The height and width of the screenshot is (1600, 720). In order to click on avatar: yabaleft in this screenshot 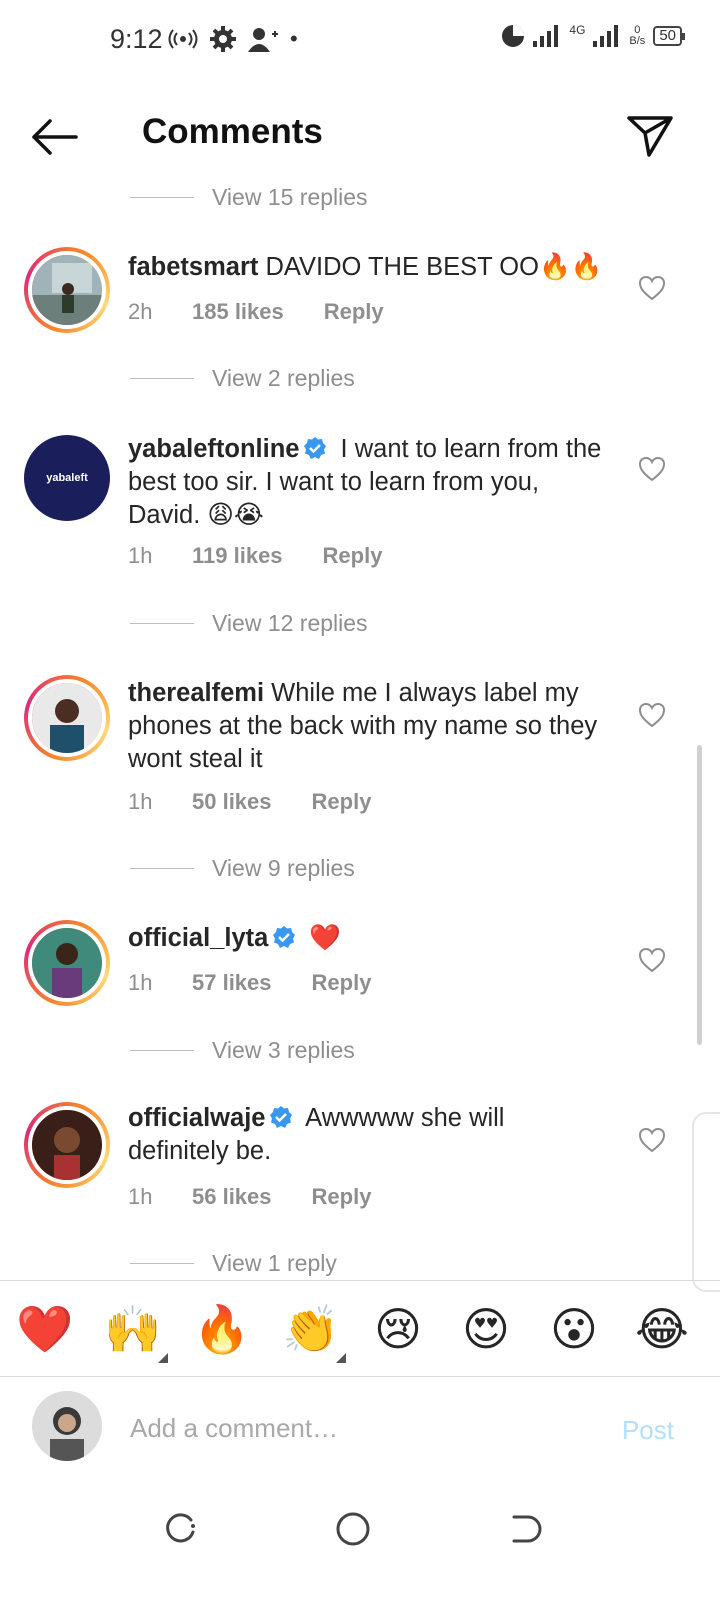, I will do `click(67, 478)`.